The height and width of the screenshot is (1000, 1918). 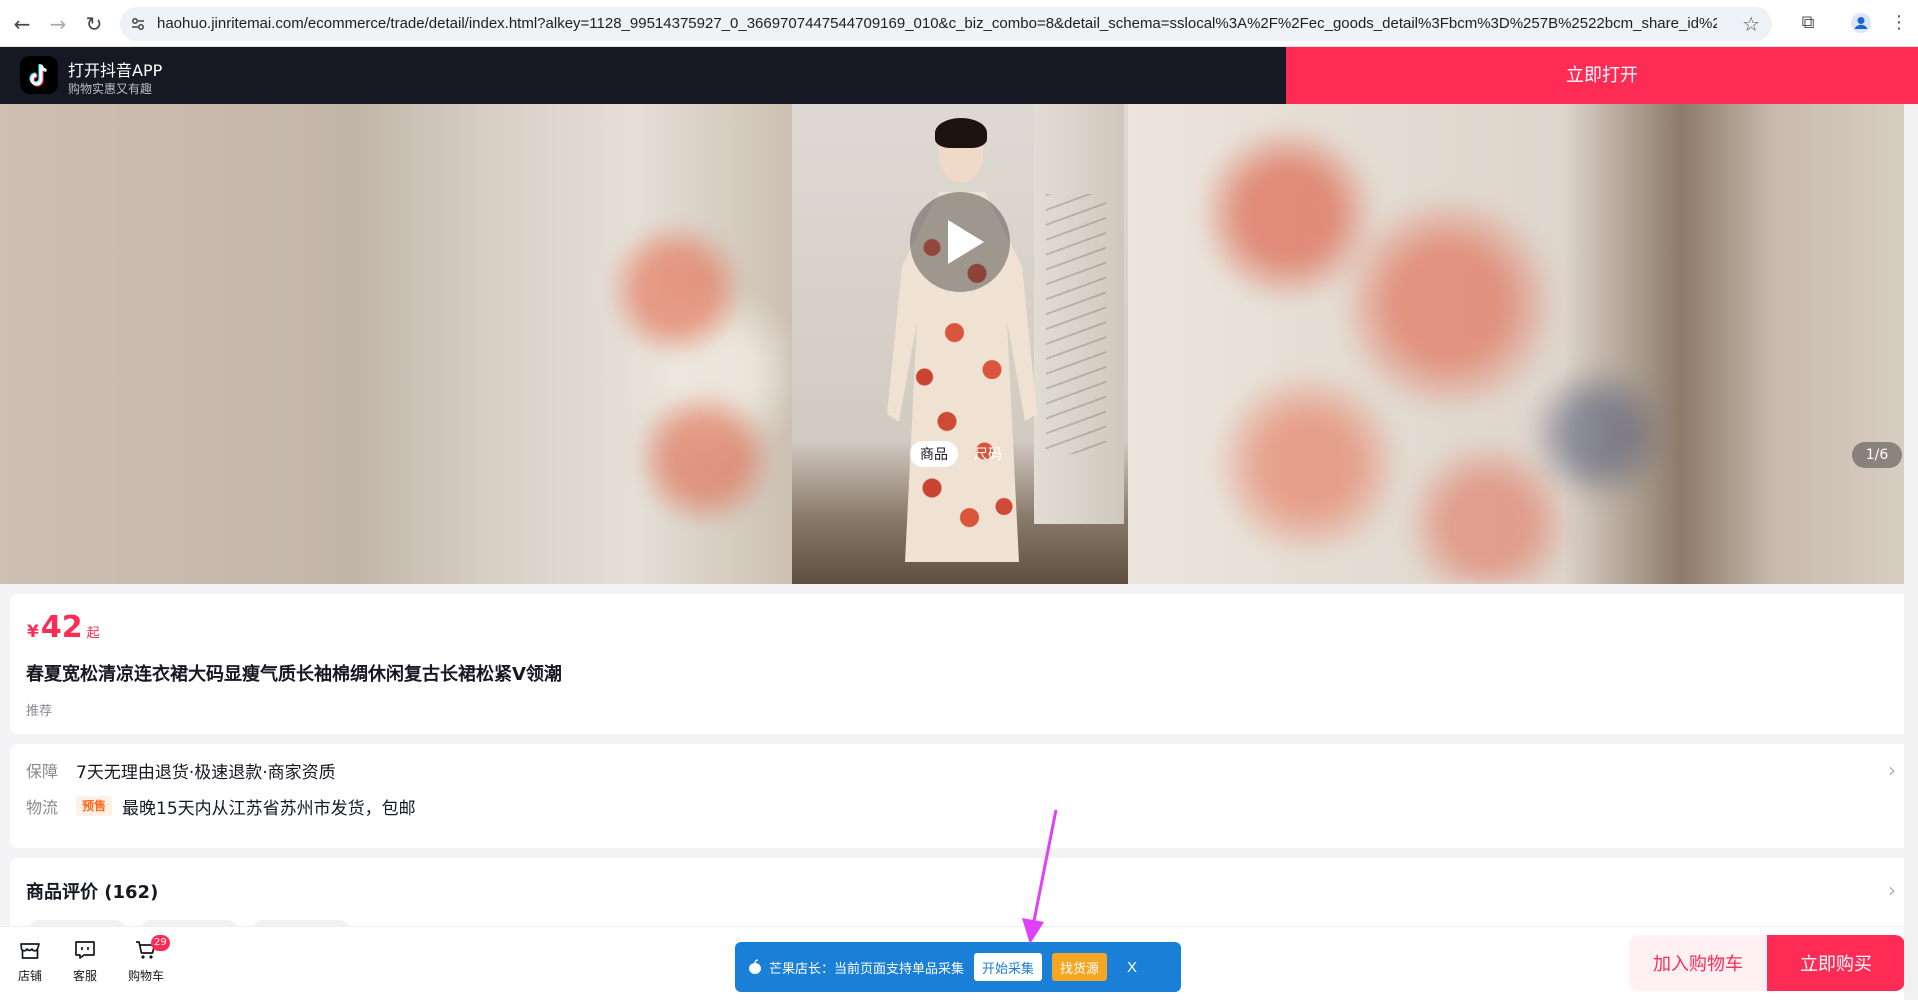 What do you see at coordinates (643, 75) in the screenshot?
I see `app-banner-info: 打开抖音APP 购物实惠又有趣` at bounding box center [643, 75].